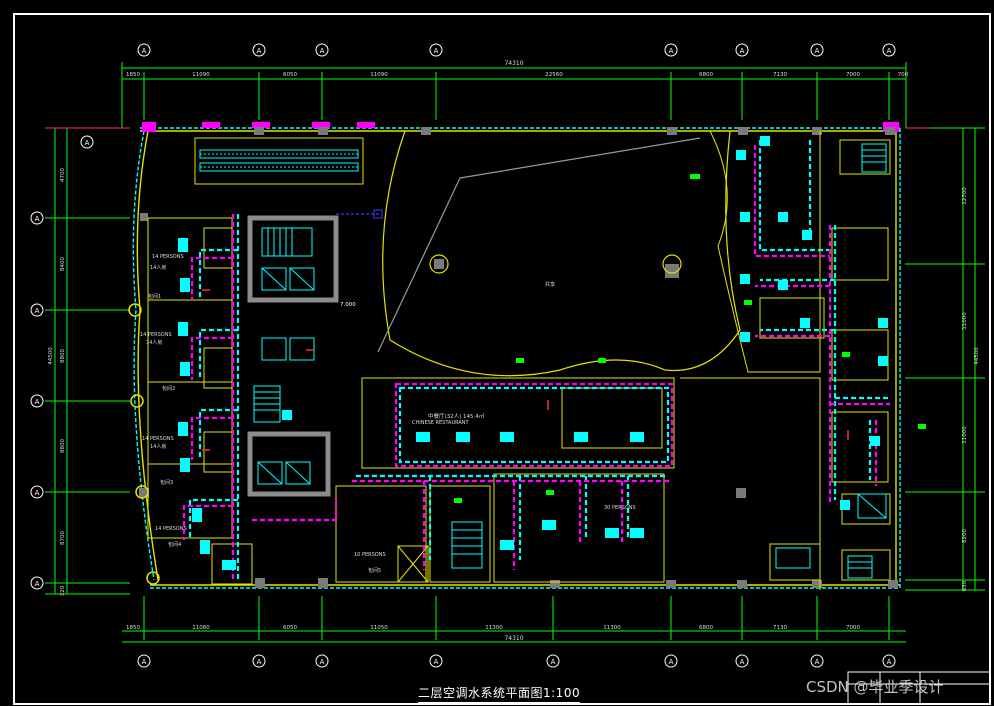 Image resolution: width=994 pixels, height=706 pixels. What do you see at coordinates (201, 628) in the screenshot?
I see `bottom-dim-1: 11080` at bounding box center [201, 628].